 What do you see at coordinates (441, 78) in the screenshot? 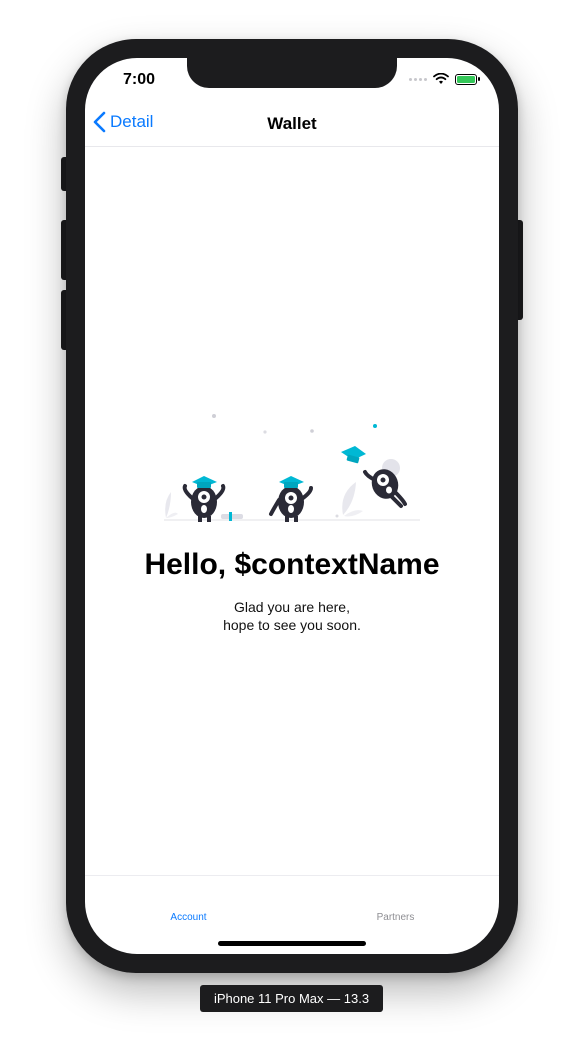
I see `wifi-icon` at bounding box center [441, 78].